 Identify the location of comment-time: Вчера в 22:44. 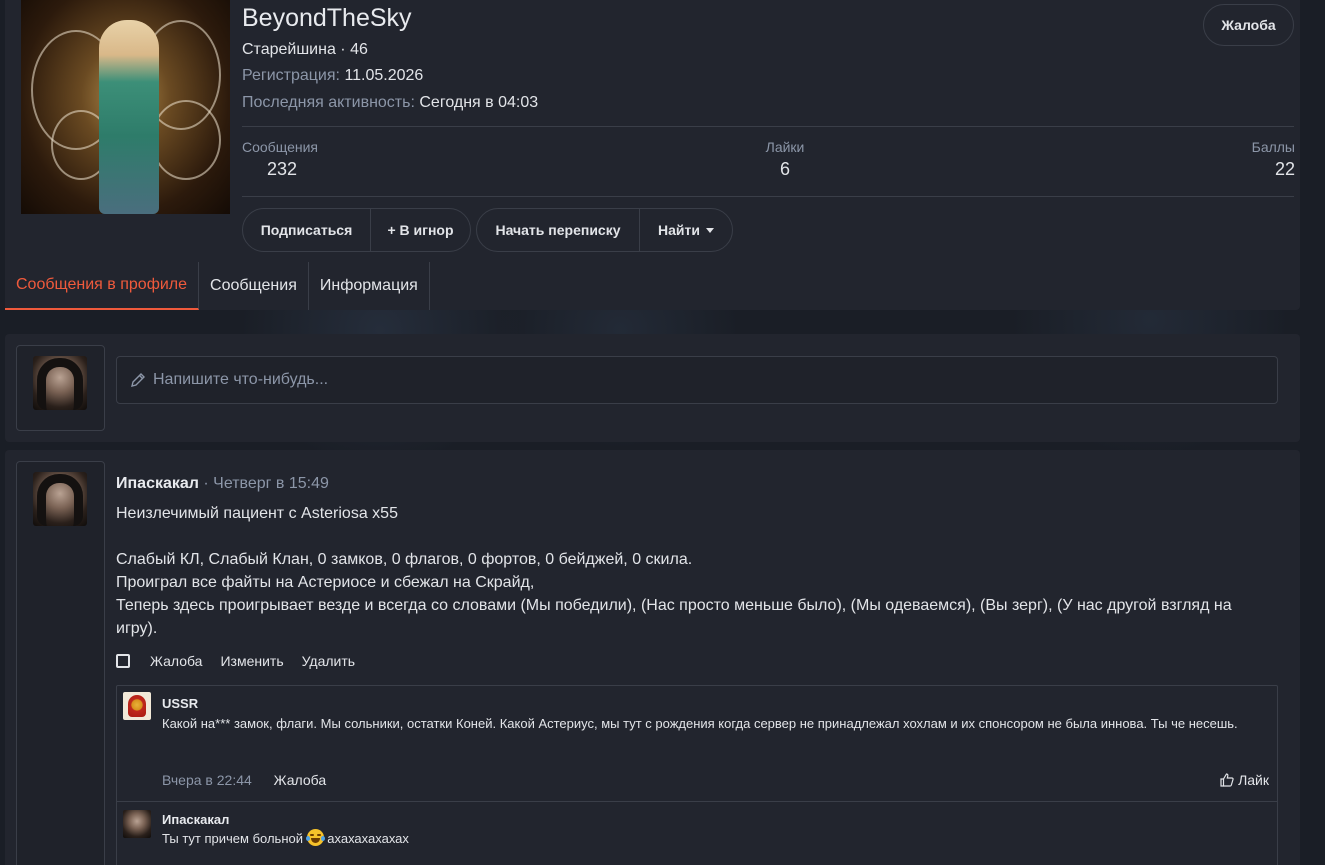
(207, 780).